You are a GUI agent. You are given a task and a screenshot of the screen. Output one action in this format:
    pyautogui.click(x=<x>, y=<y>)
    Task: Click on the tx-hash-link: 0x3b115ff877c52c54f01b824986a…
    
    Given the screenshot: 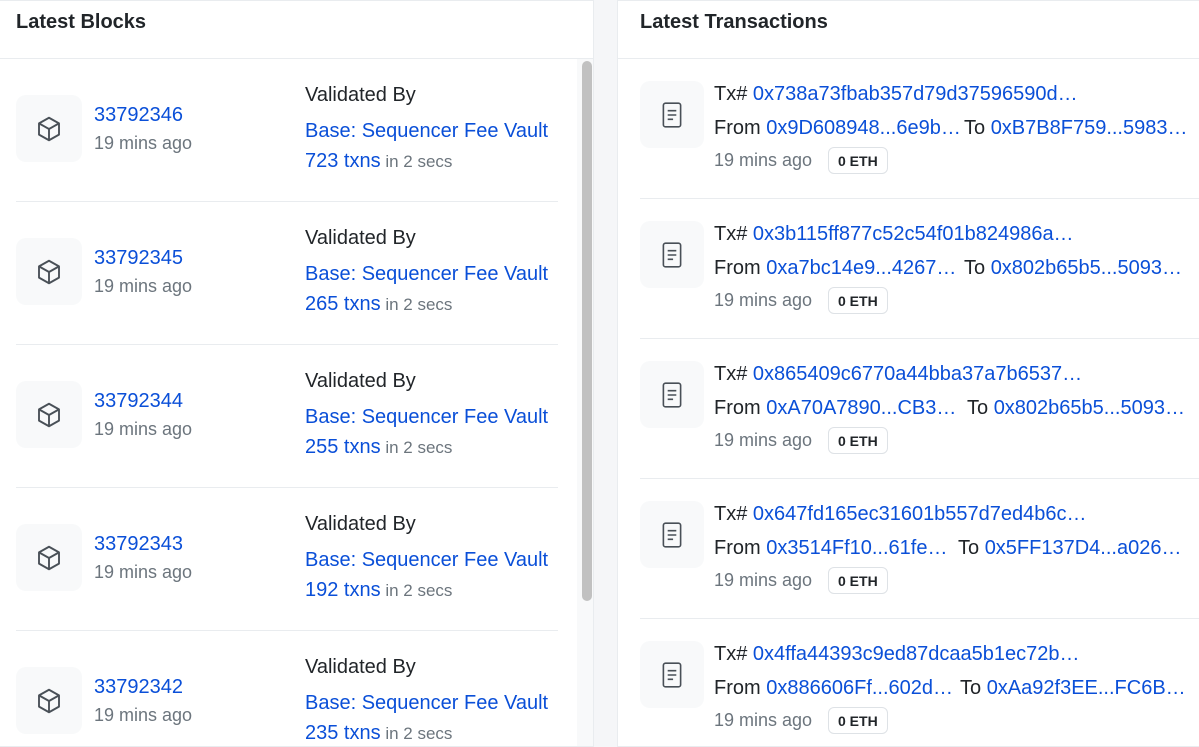 What is the action you would take?
    pyautogui.click(x=913, y=234)
    